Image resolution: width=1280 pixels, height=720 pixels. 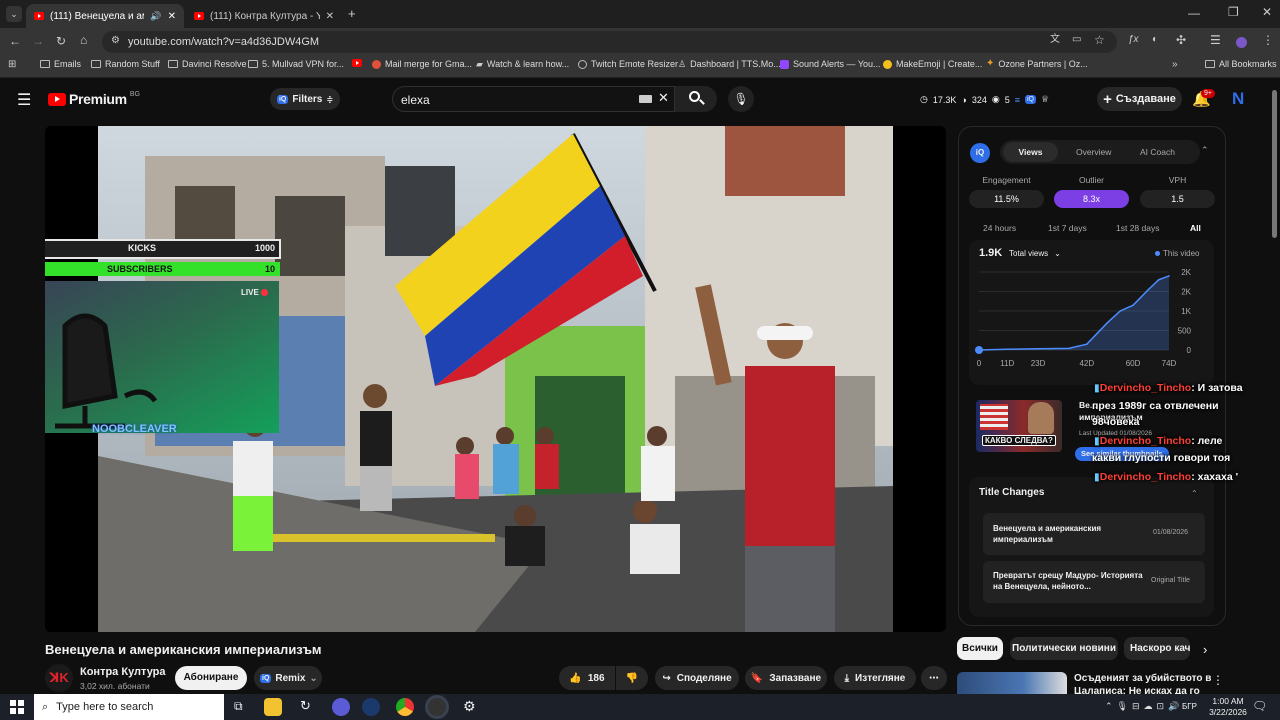 What do you see at coordinates (288, 678) in the screenshot?
I see `remix-button: iQ Remix ⌄` at bounding box center [288, 678].